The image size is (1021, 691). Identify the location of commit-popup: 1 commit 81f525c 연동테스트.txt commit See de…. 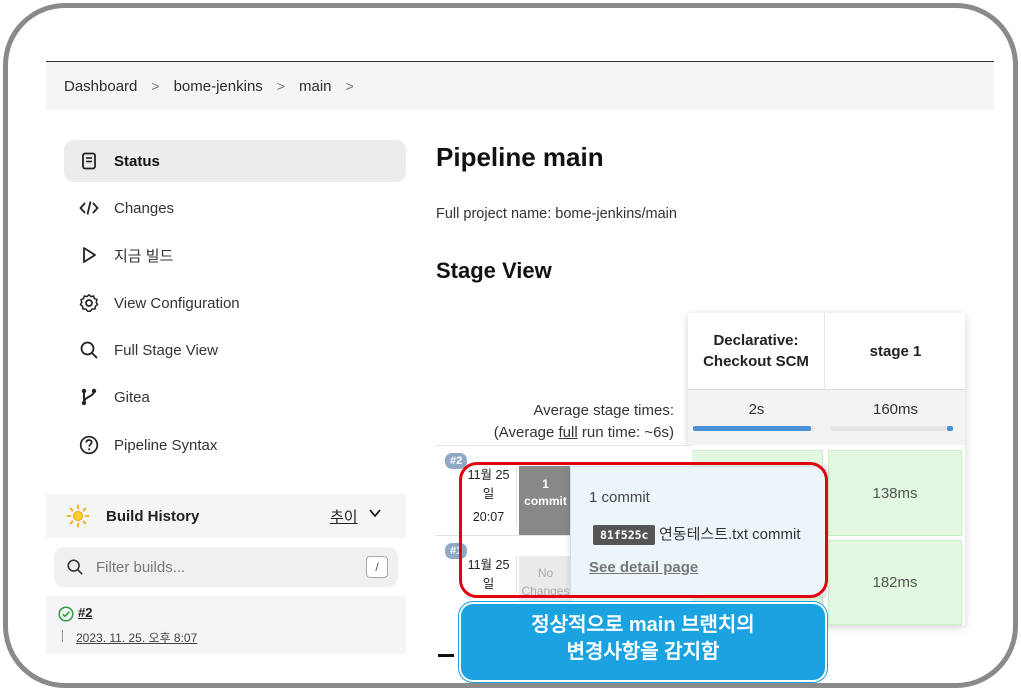
(698, 531).